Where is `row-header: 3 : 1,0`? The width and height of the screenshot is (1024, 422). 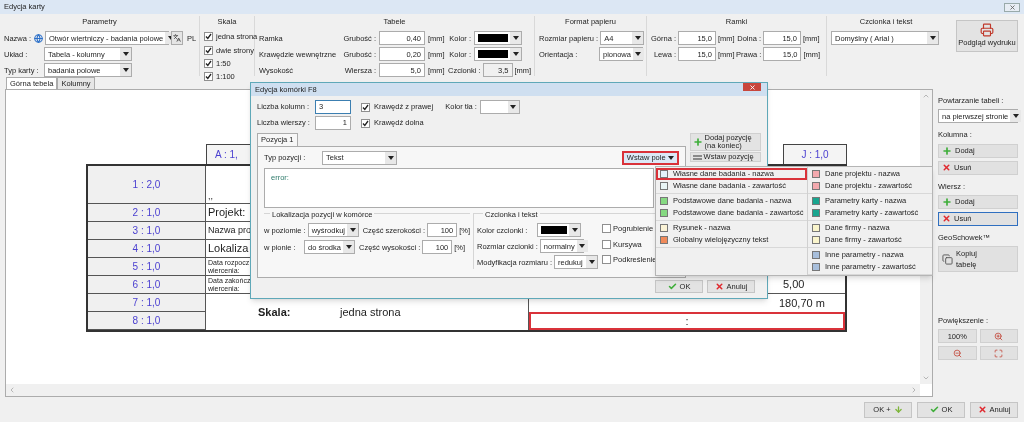 row-header: 3 : 1,0 is located at coordinates (147, 231).